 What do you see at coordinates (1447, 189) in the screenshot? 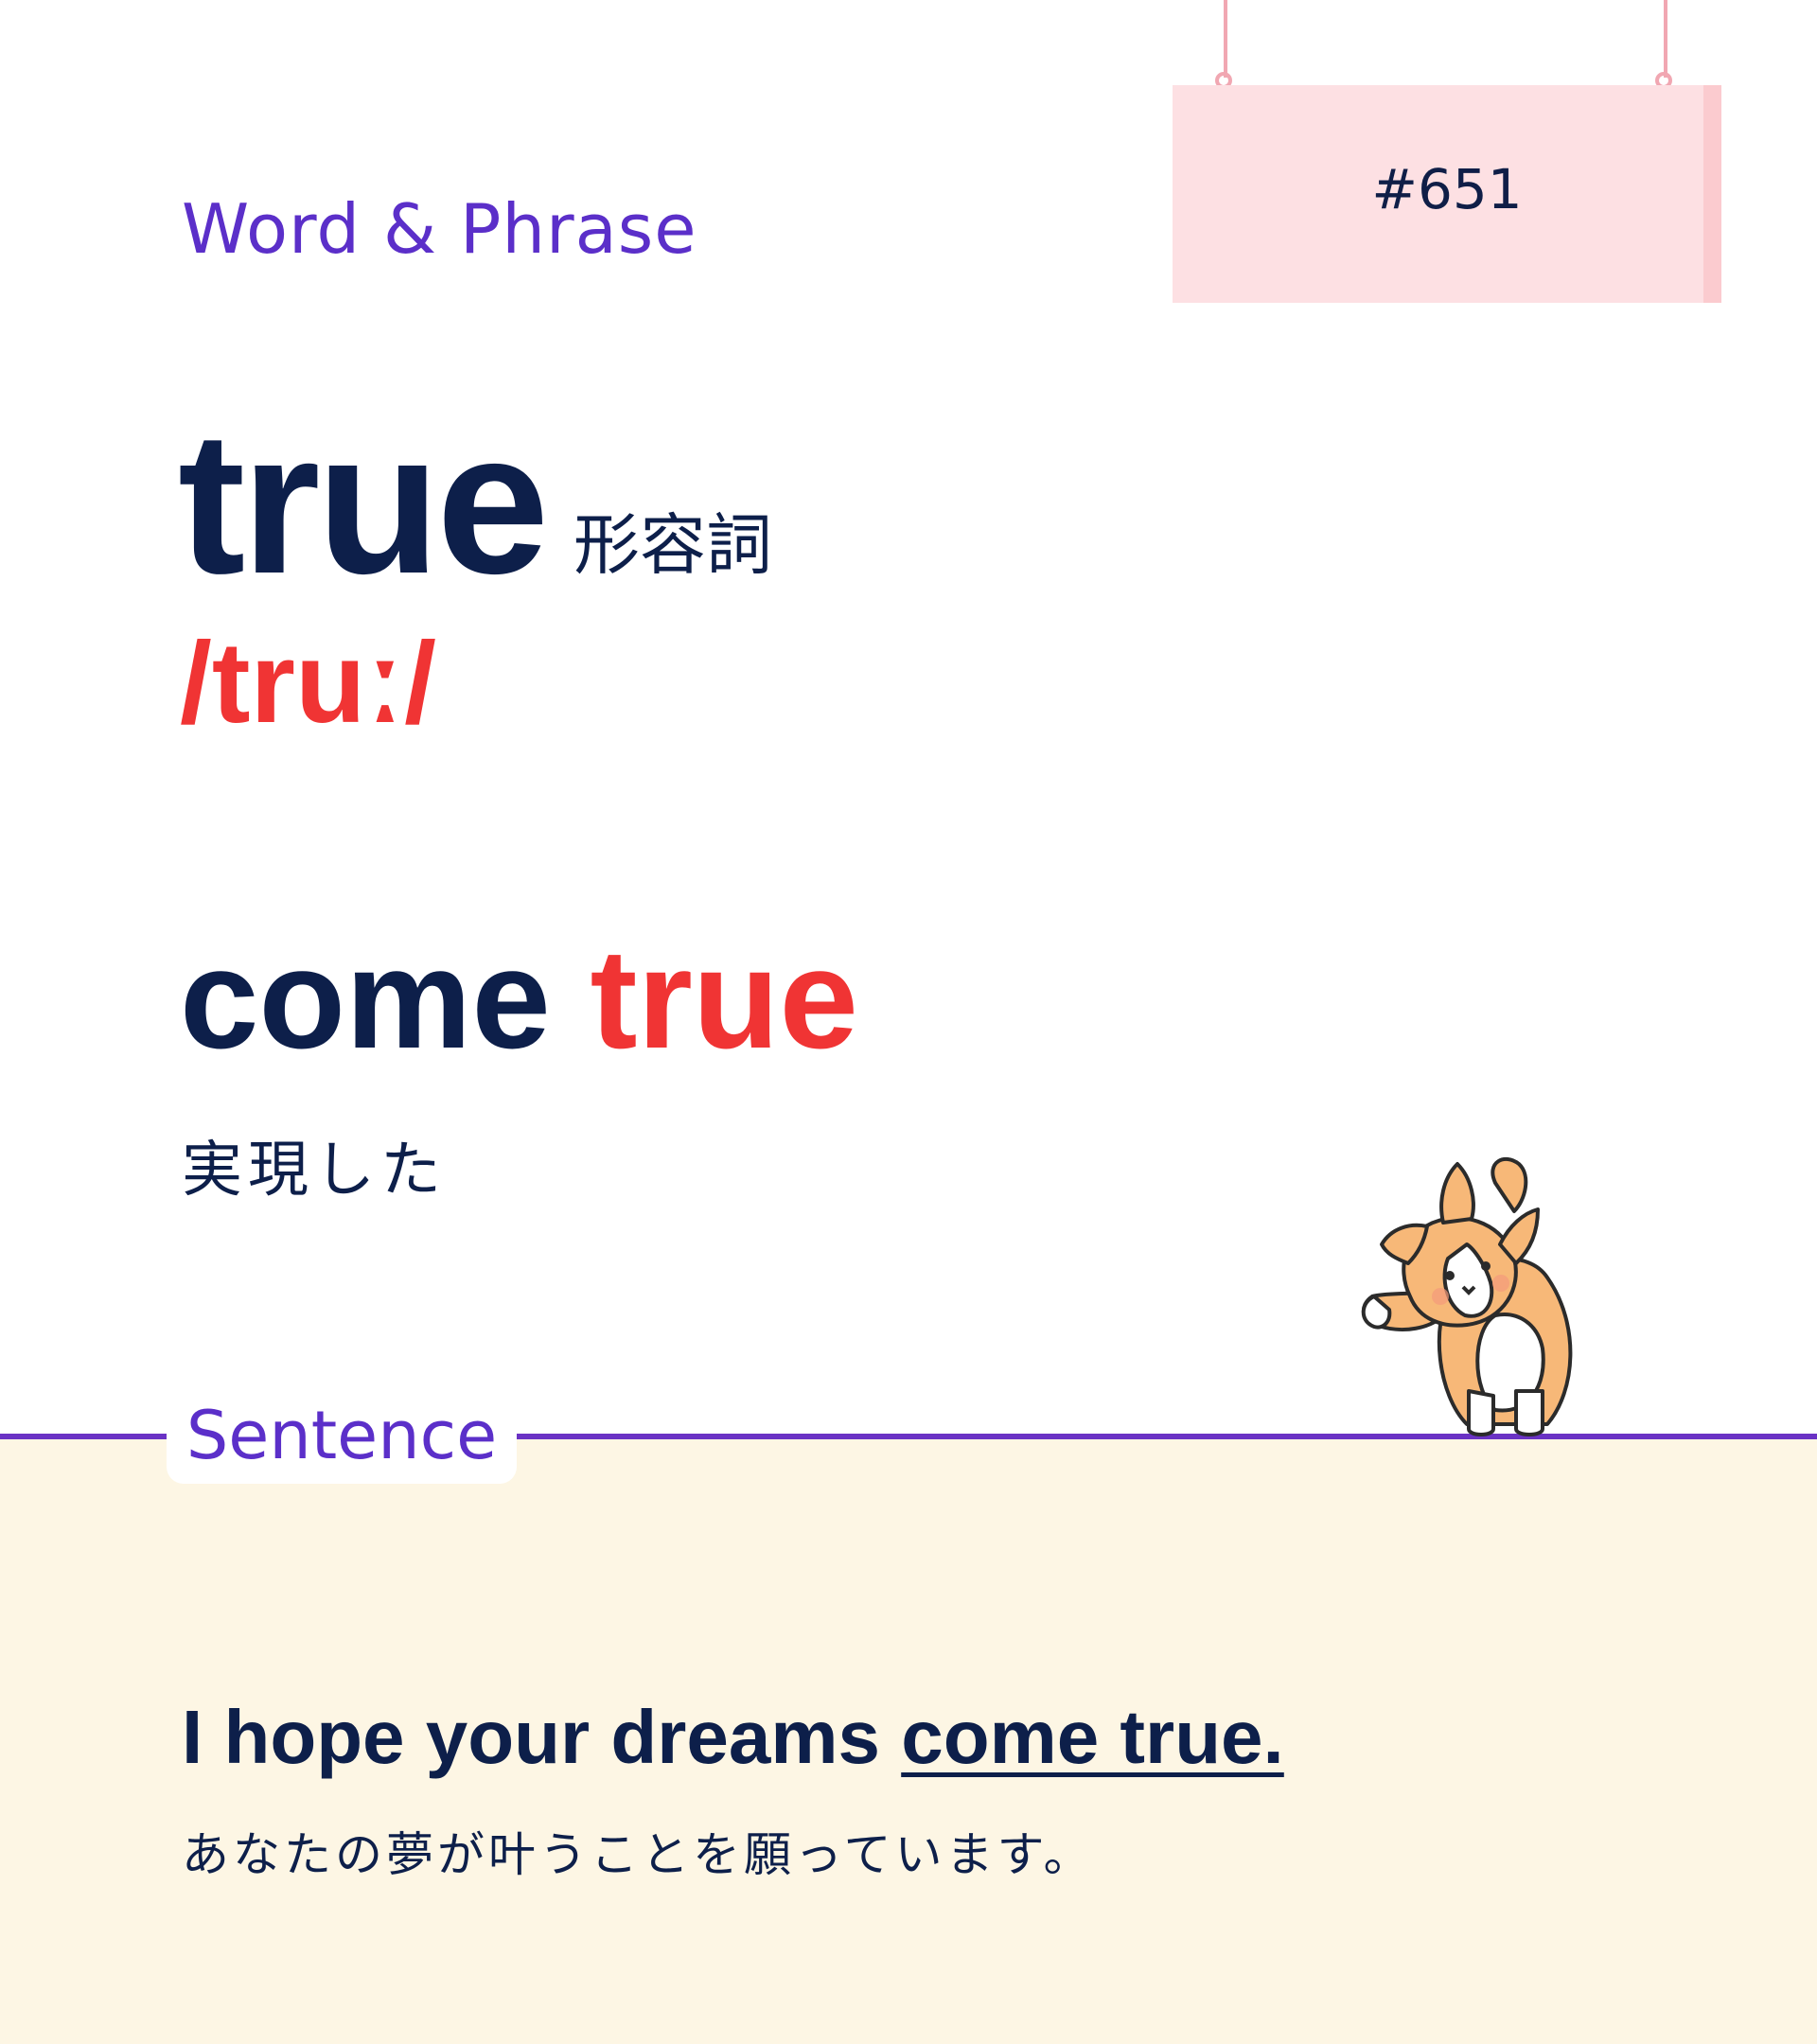
I see `card-number: #651` at bounding box center [1447, 189].